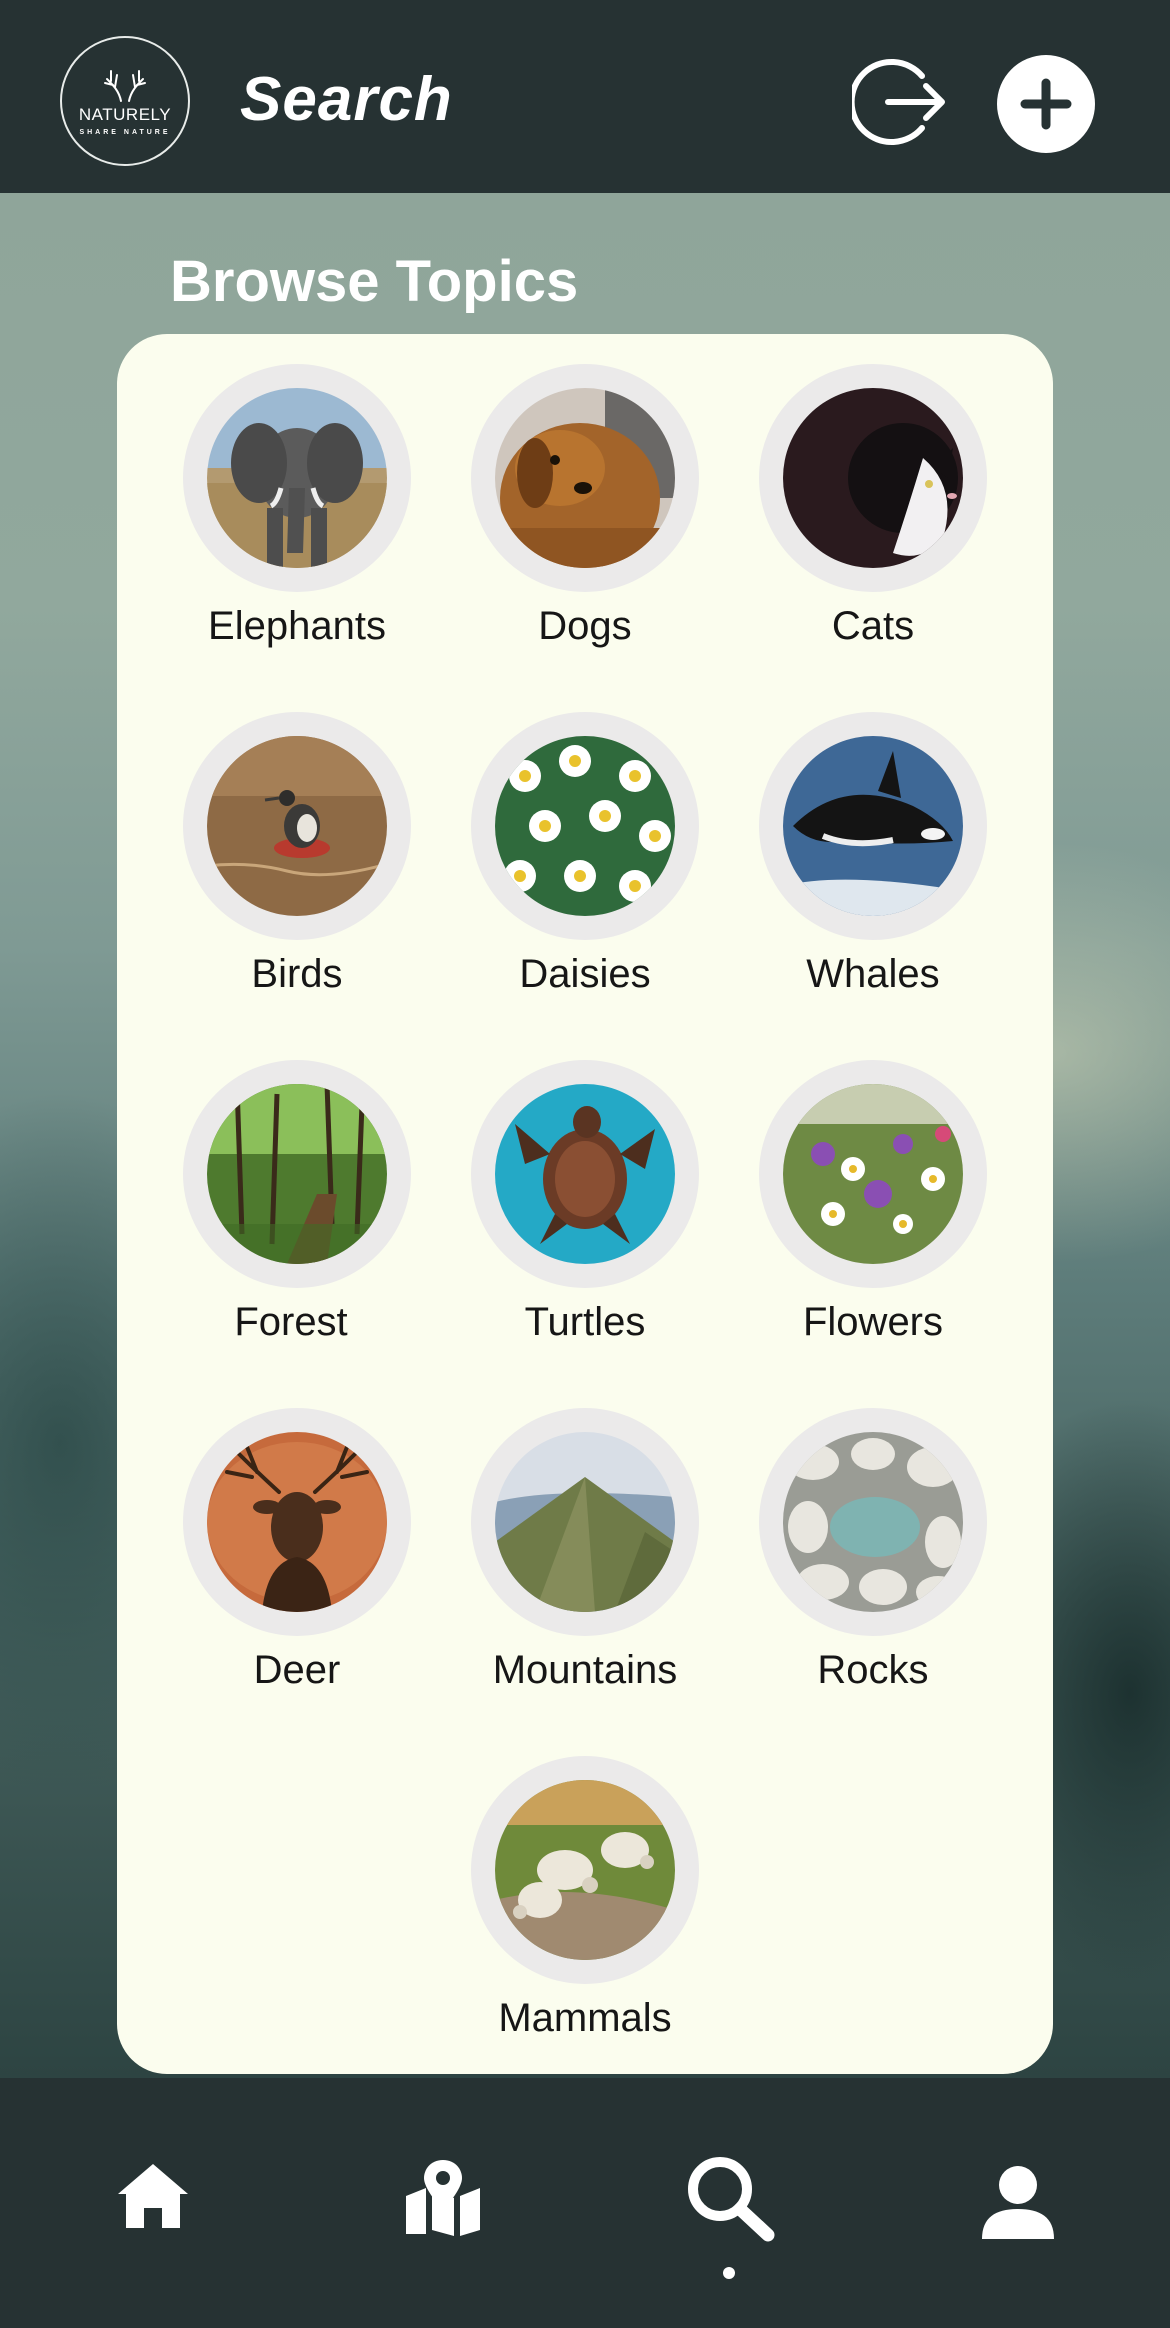 The image size is (1170, 2328). I want to click on topic-rocks: Rocks, so click(840, 1535).